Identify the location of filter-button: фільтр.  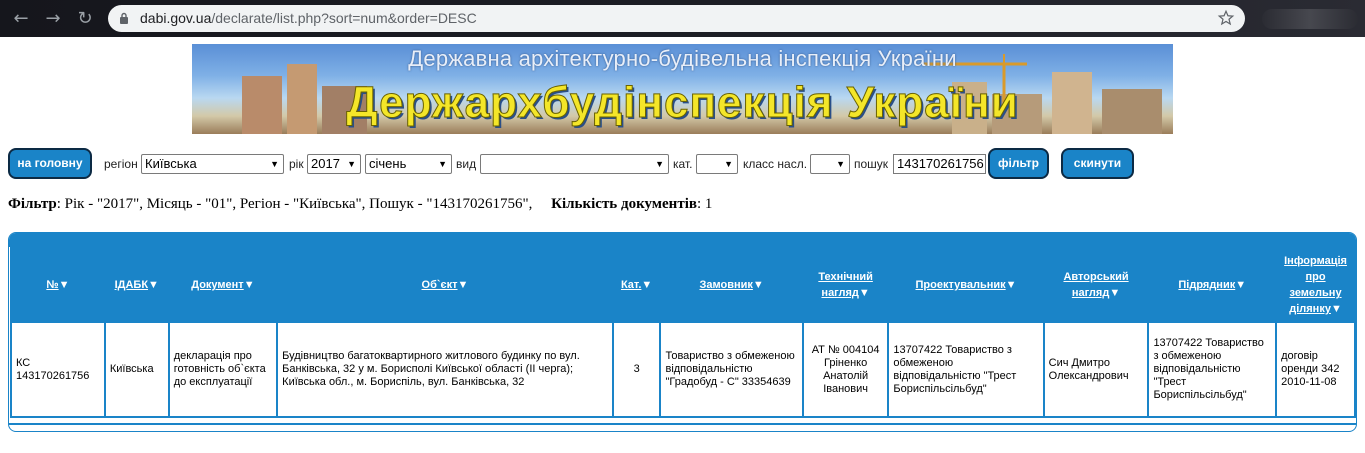
(1018, 163).